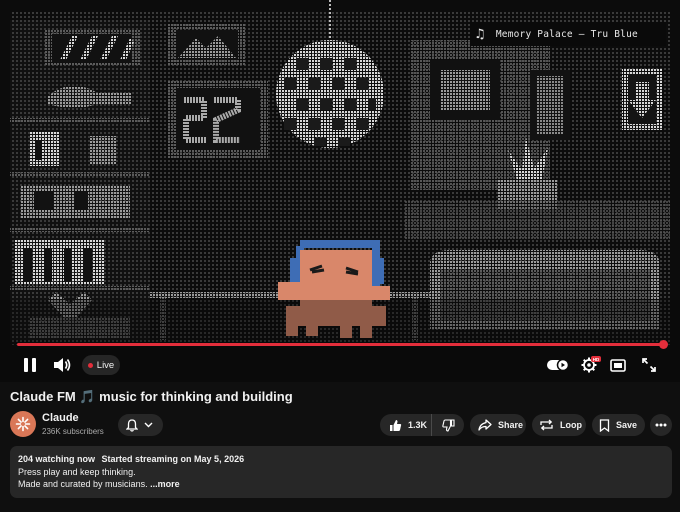 Image resolution: width=680 pixels, height=512 pixels. What do you see at coordinates (627, 425) in the screenshot?
I see `save-label: Save` at bounding box center [627, 425].